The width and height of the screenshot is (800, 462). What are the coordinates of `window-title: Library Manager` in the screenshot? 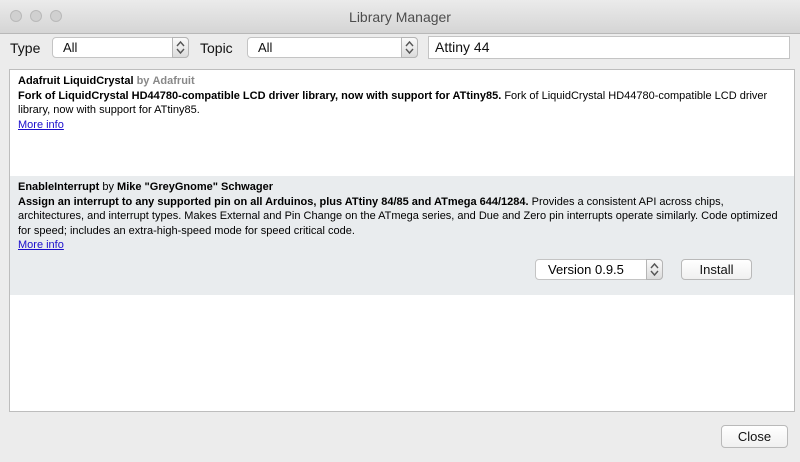 It's located at (400, 17).